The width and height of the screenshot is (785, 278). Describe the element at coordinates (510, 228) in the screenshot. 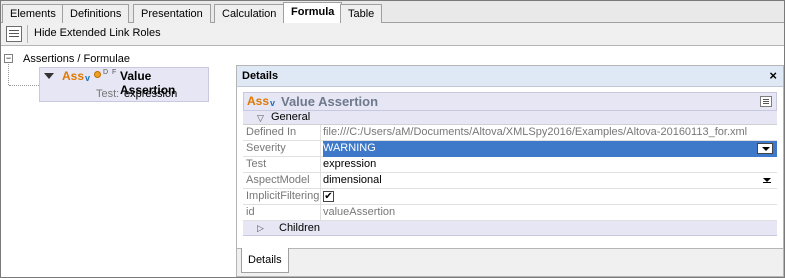

I see `section-children: ▷ Children` at that location.